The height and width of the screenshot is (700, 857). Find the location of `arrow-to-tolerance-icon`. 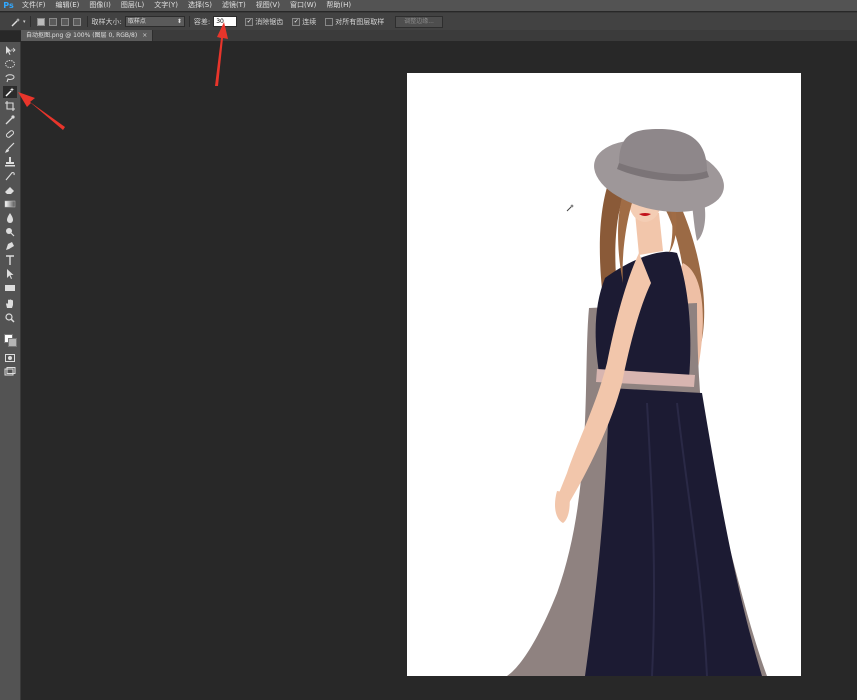

arrow-to-tolerance-icon is located at coordinates (221, 54).